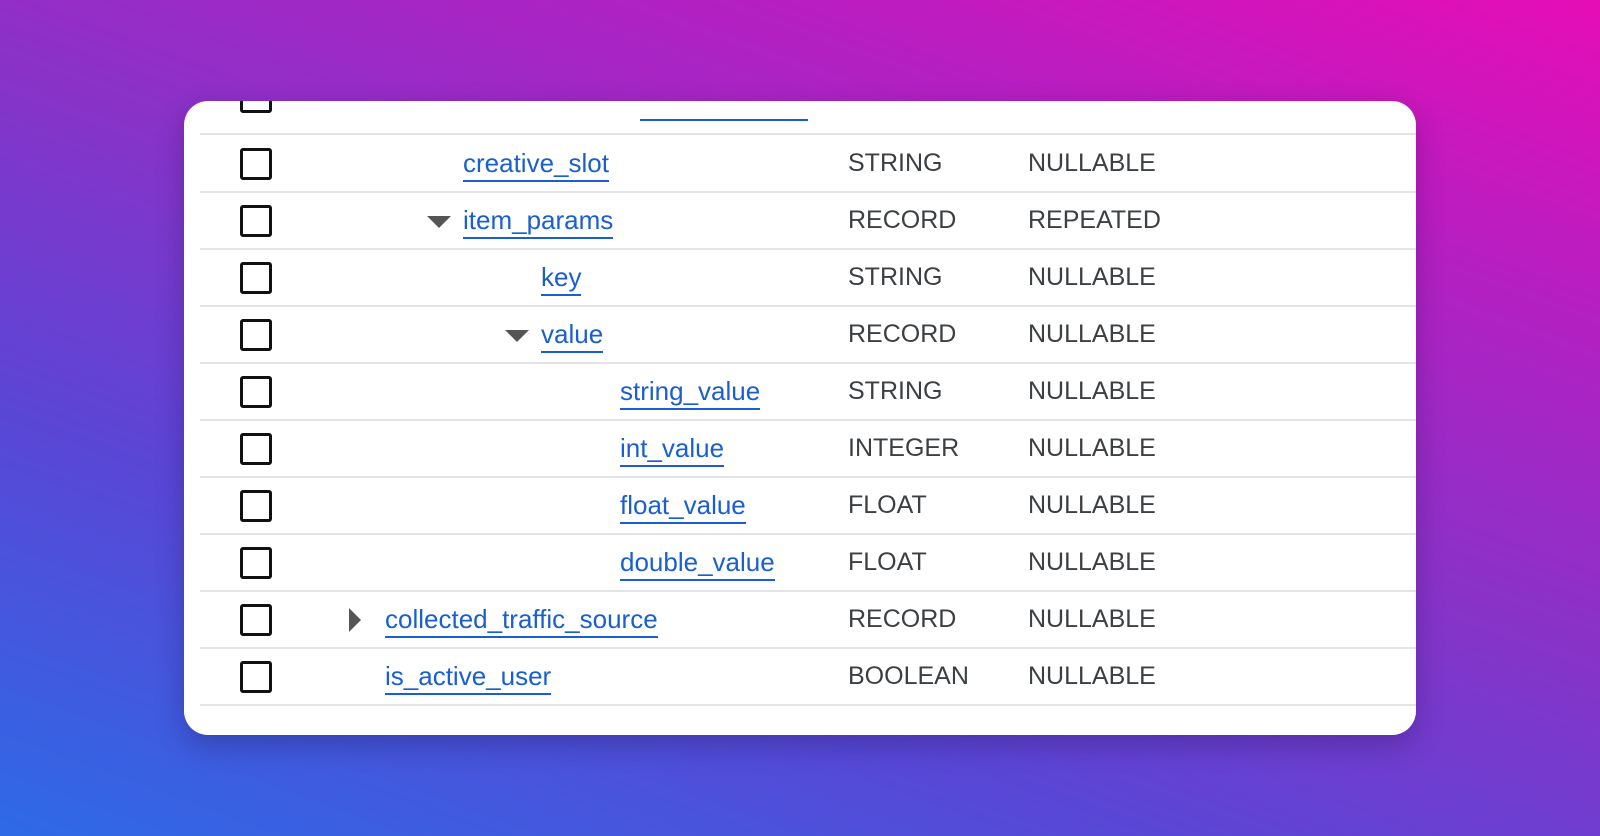  What do you see at coordinates (904, 448) in the screenshot?
I see `field-type: INTEGER` at bounding box center [904, 448].